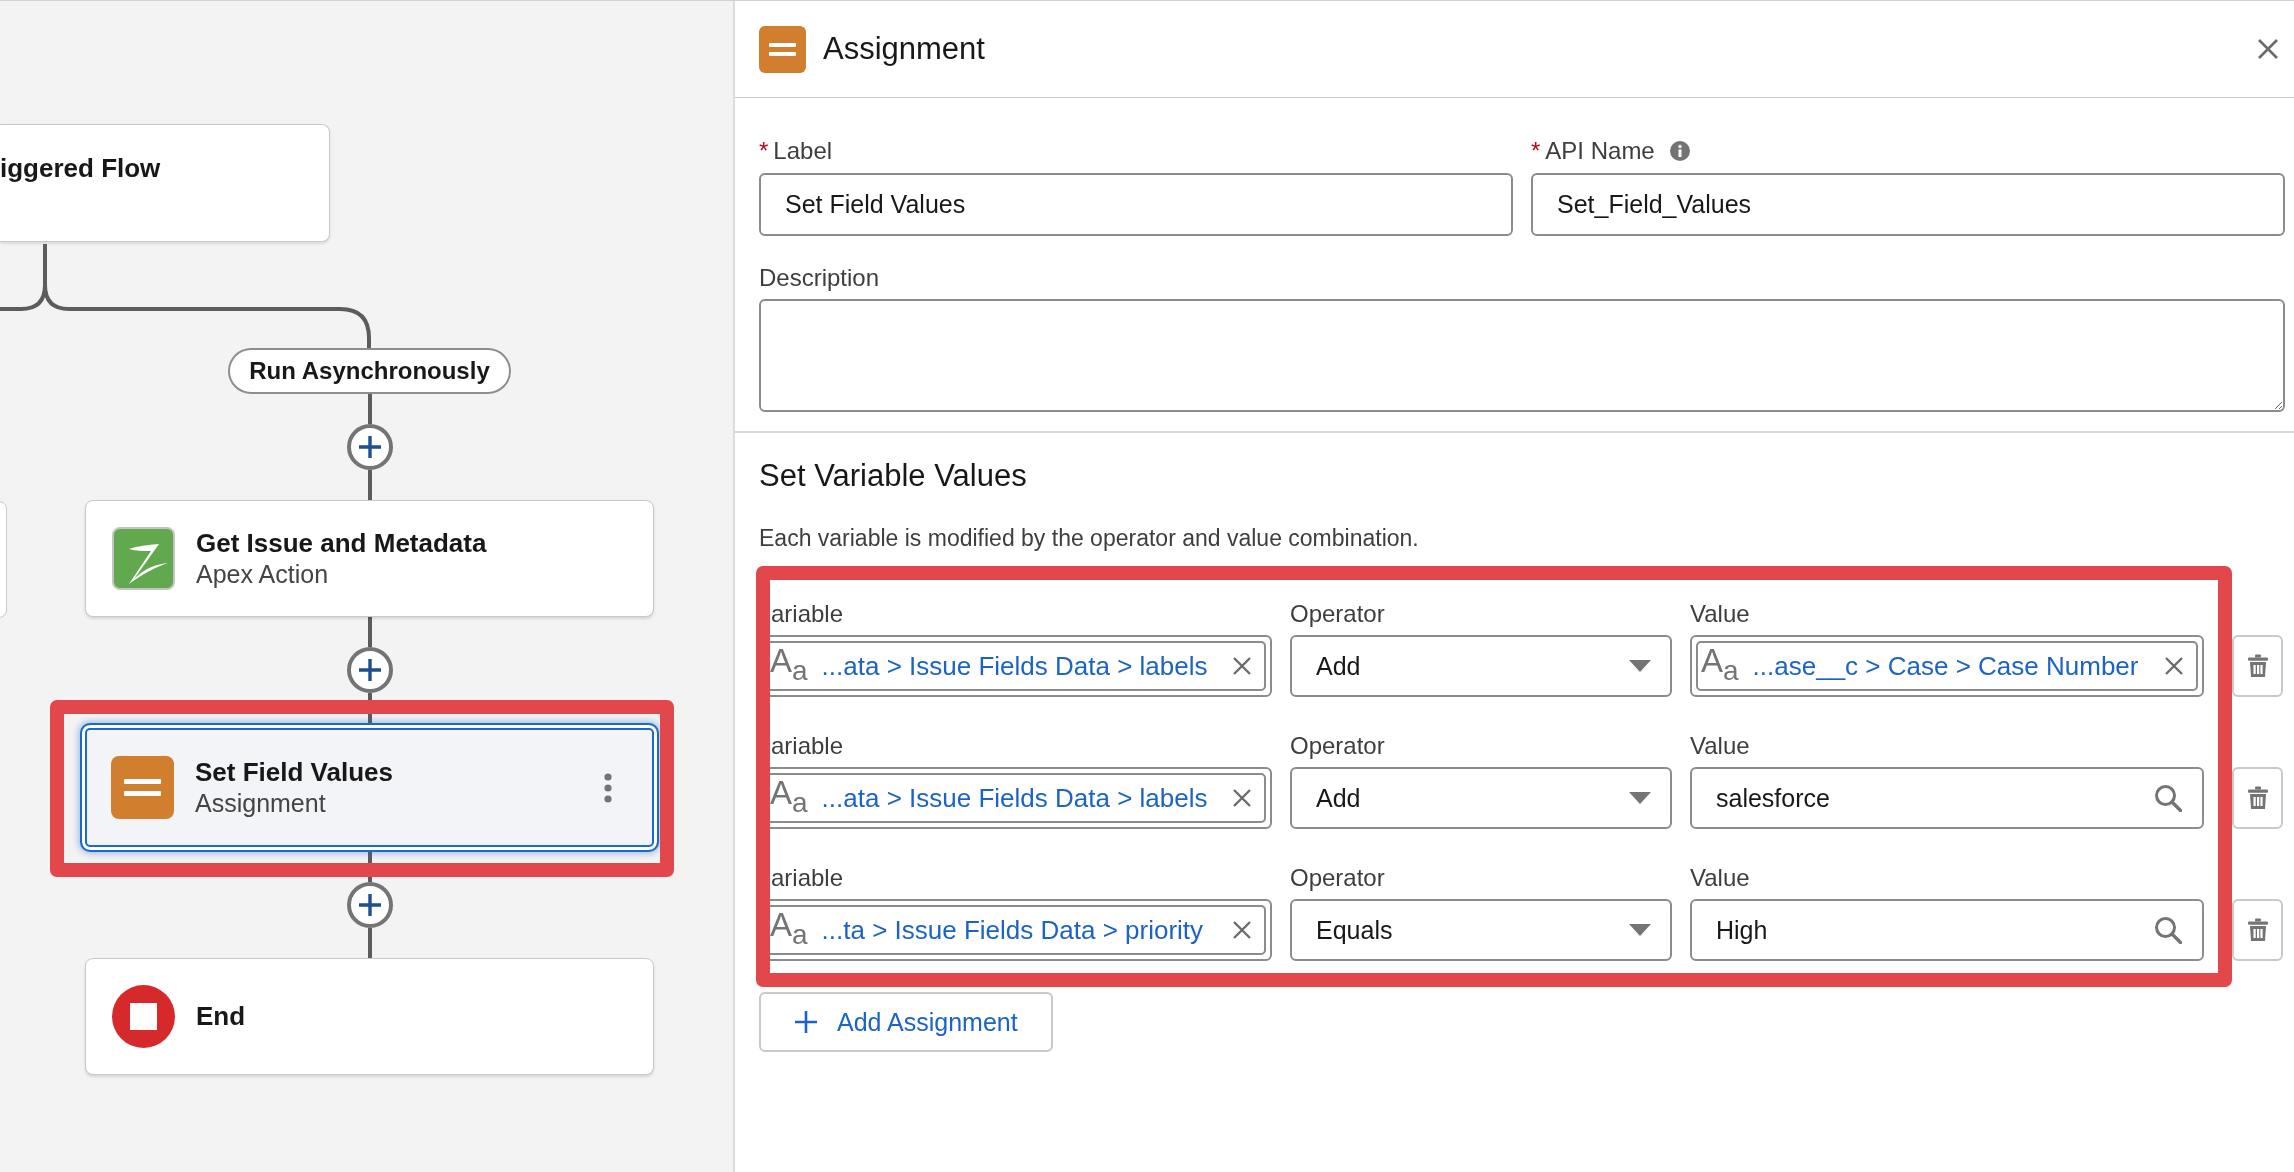 The image size is (2294, 1172). I want to click on text-field: Set_Field_Values, so click(1908, 204).